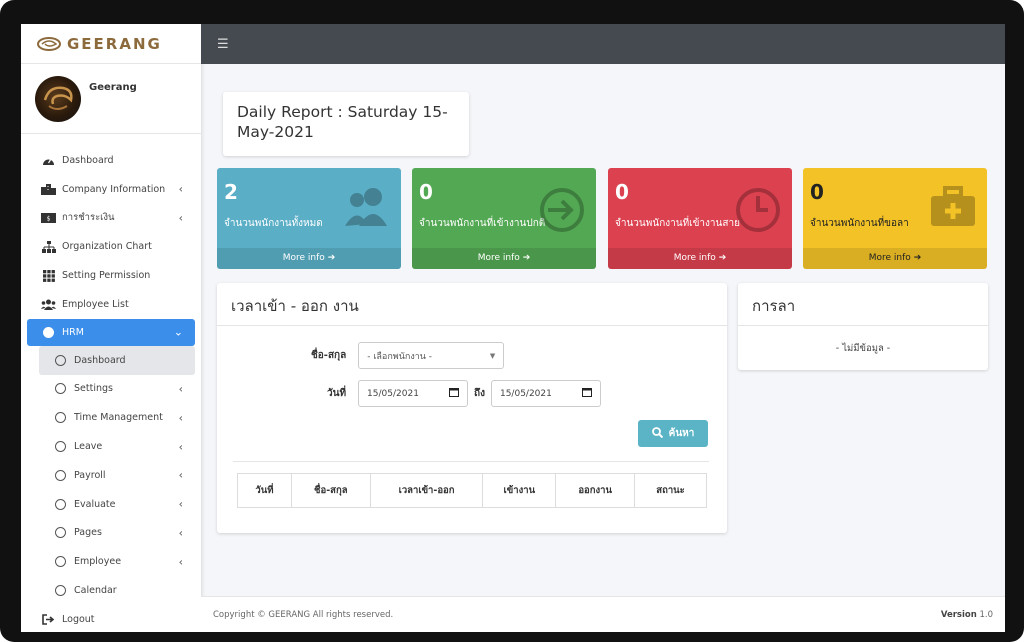  I want to click on stat-label: จำนวนพนักงานที่เข้างานปกติ, so click(482, 223).